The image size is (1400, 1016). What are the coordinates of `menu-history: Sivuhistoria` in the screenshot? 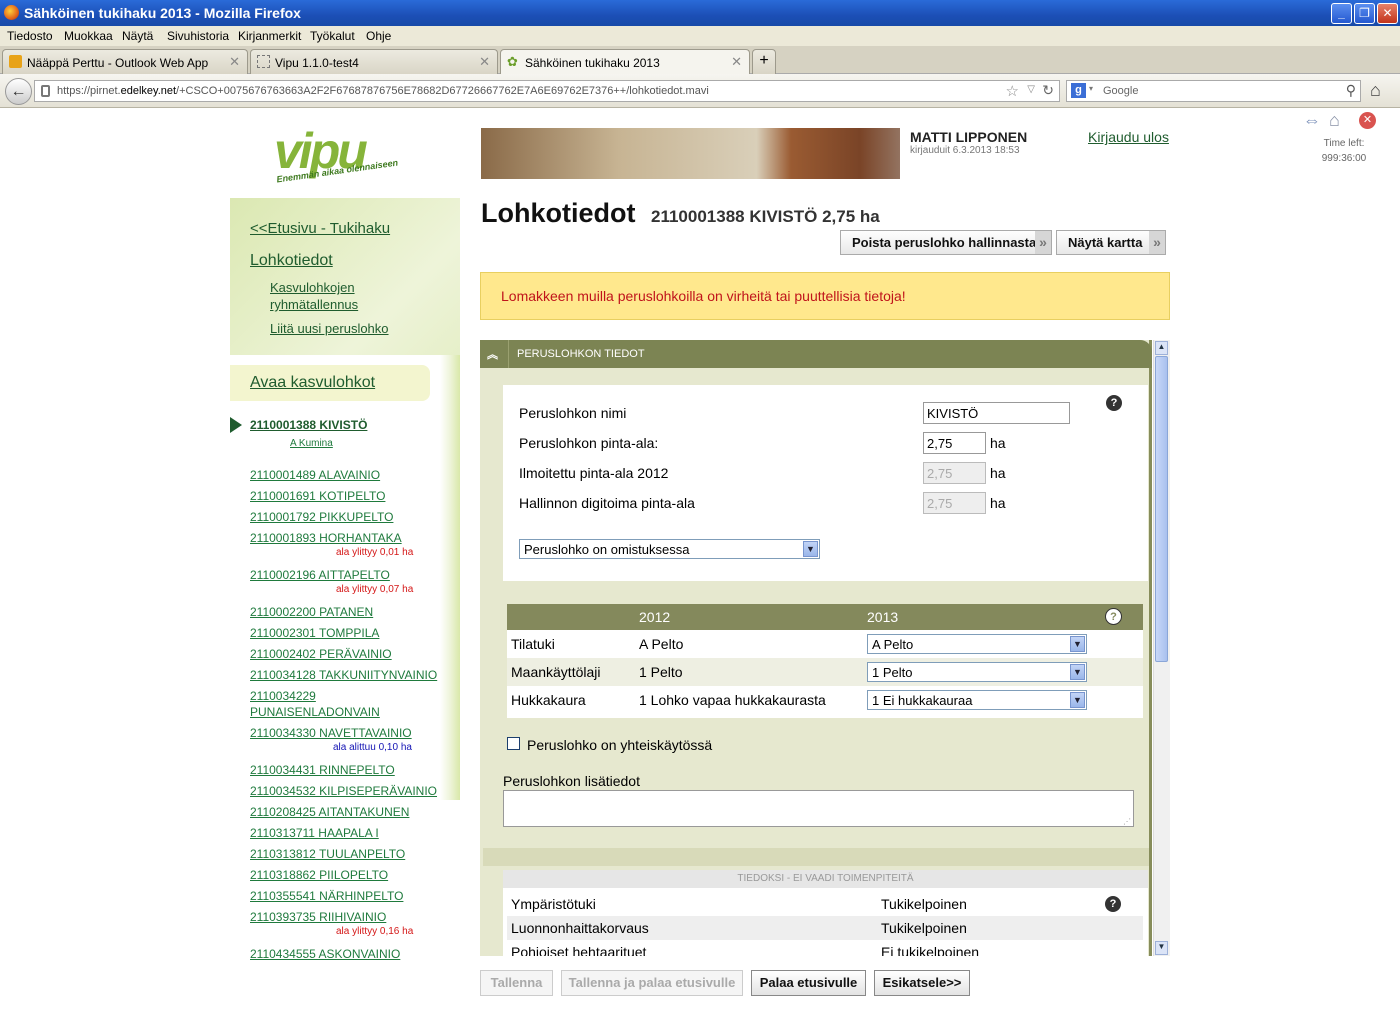 It's located at (198, 36).